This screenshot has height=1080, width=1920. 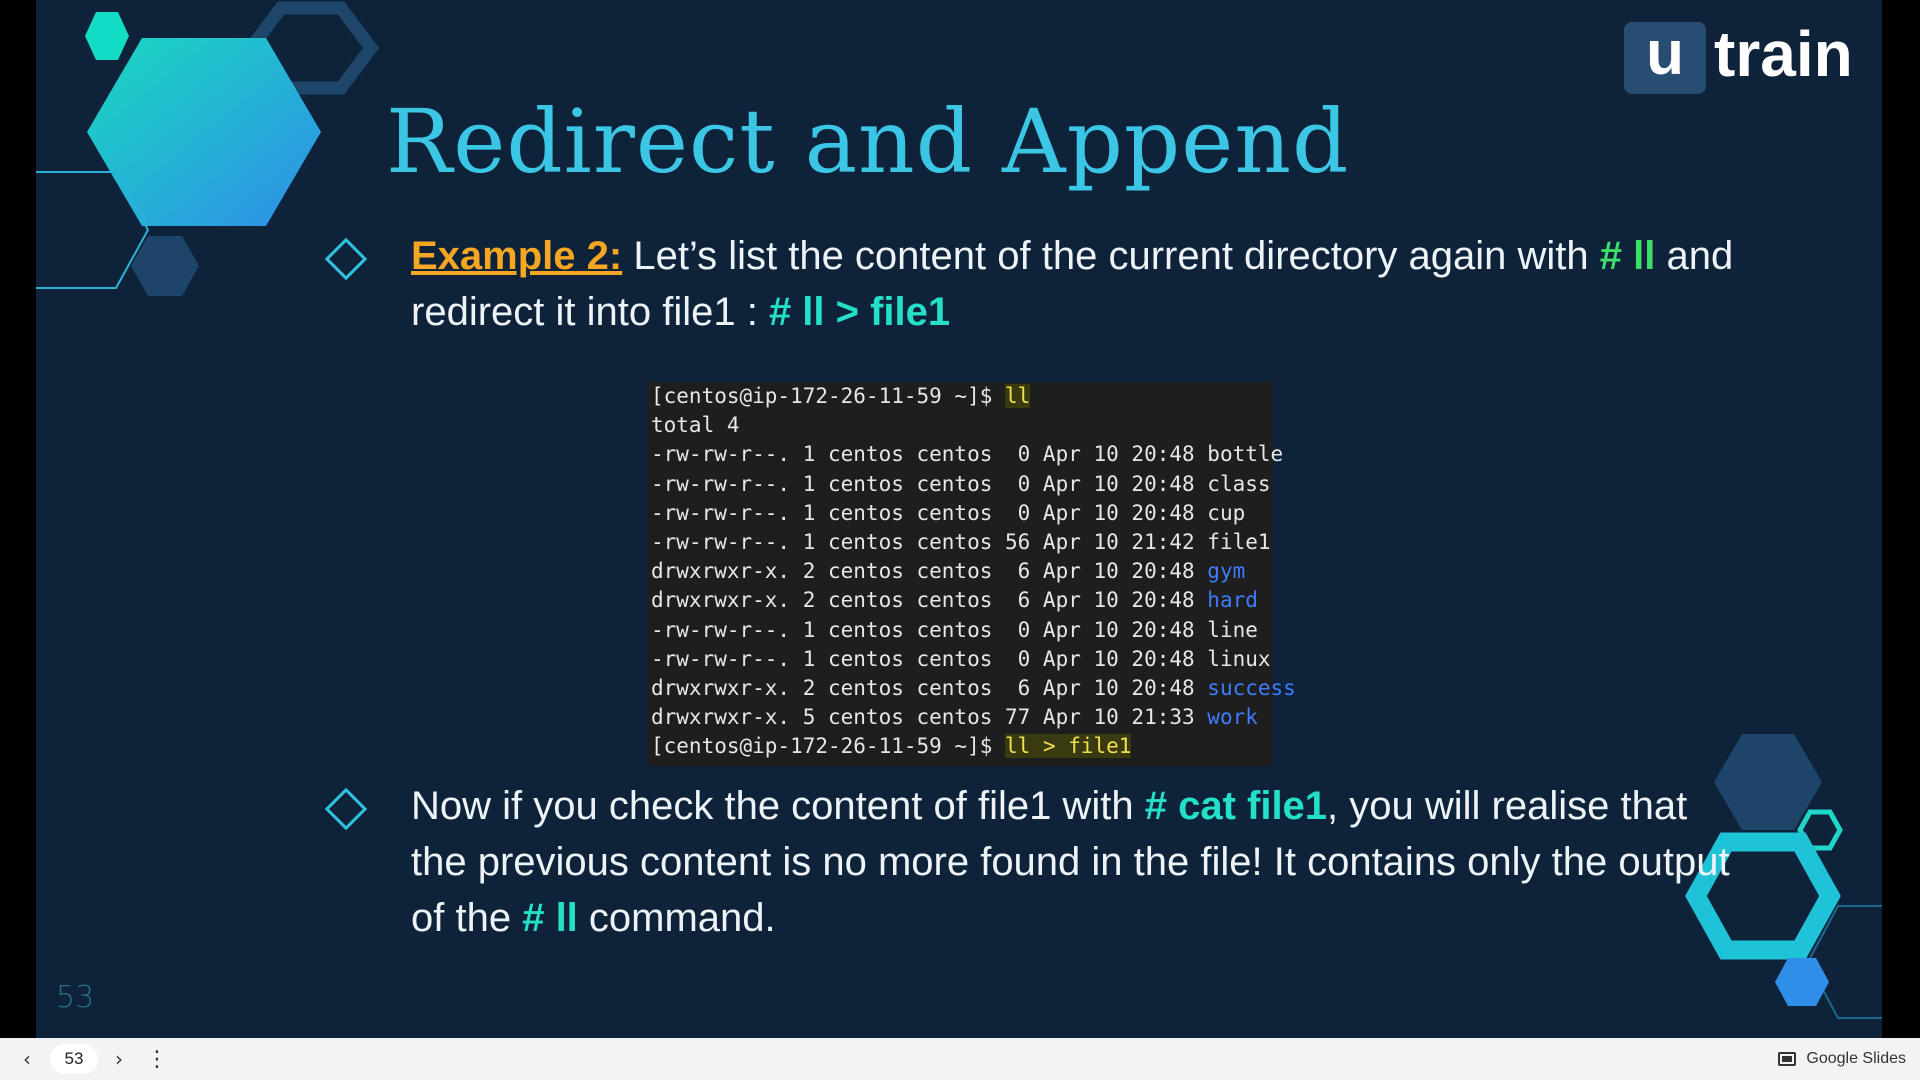 I want to click on file-name: class, so click(x=1239, y=483).